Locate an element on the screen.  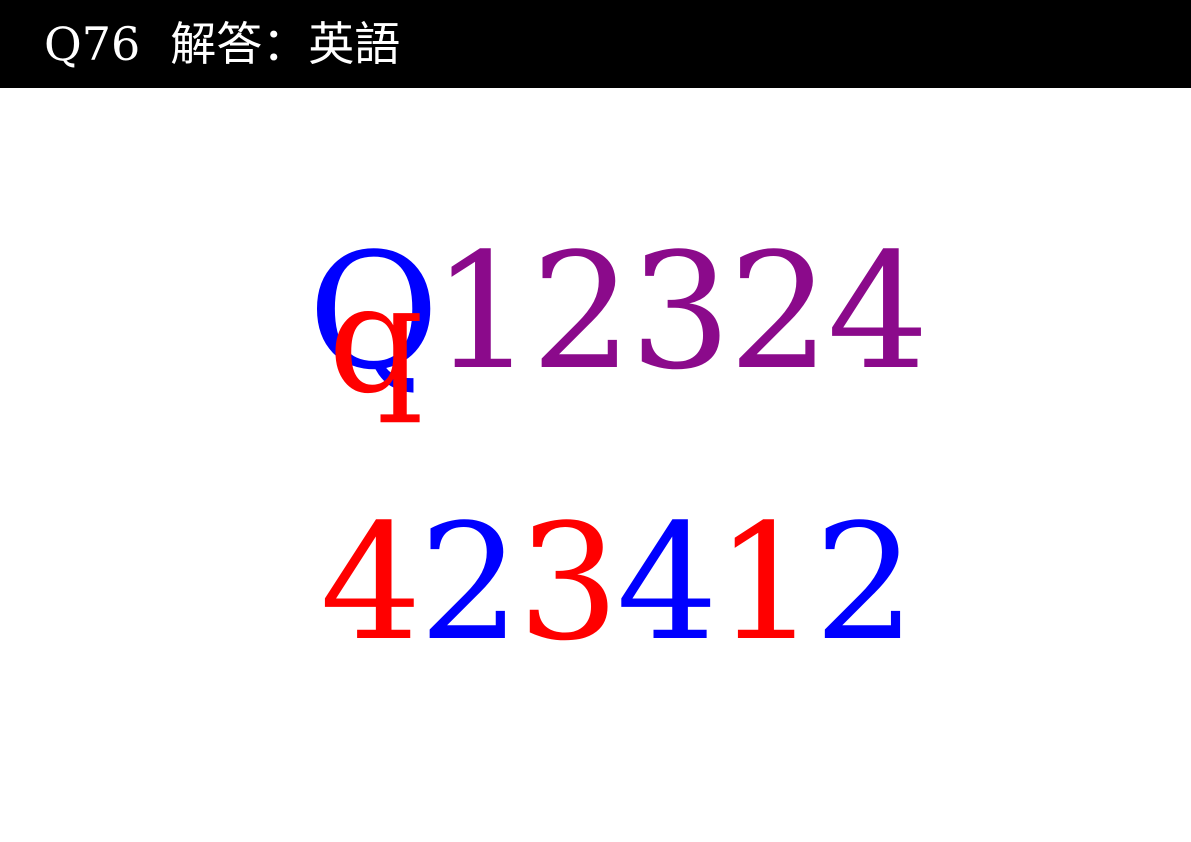
header-title: Q76 解答：英語 is located at coordinates (222, 44).